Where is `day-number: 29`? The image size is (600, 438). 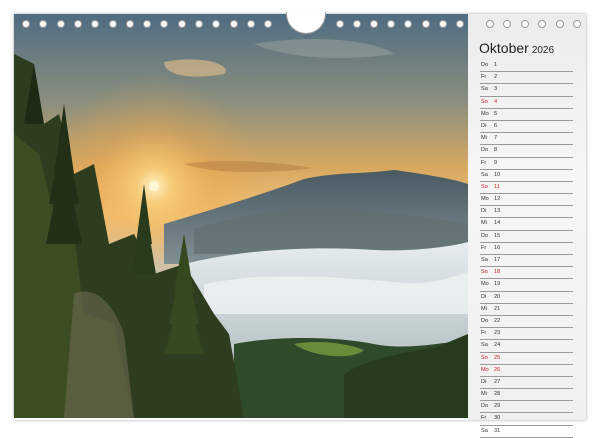 day-number: 29 is located at coordinates (497, 406).